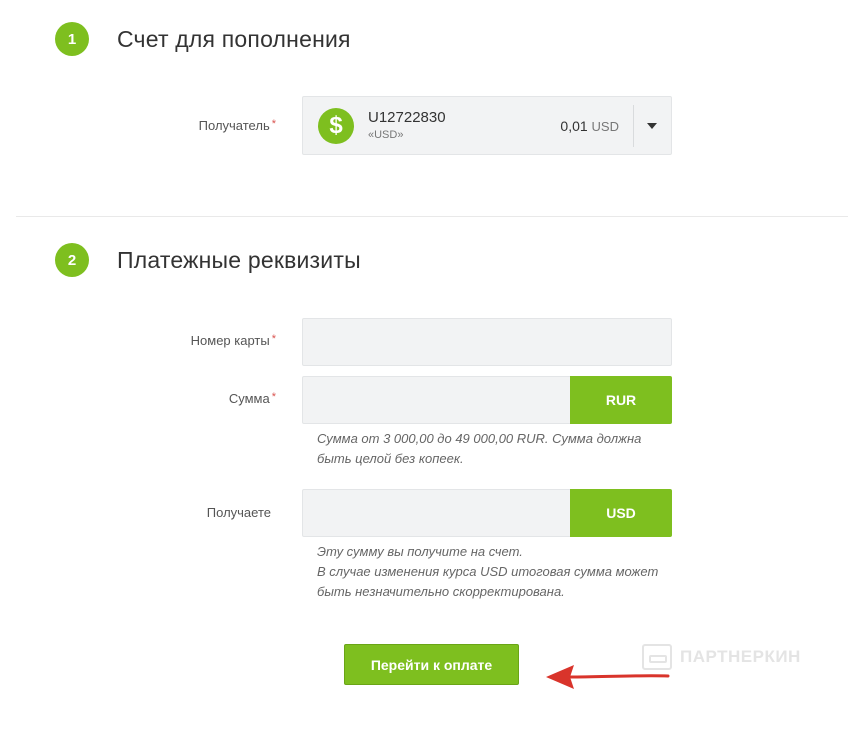 This screenshot has width=865, height=732. Describe the element at coordinates (441, 591) in the screenshot. I see `receive-hint-line-3: быть незначительно скорректирована.` at that location.